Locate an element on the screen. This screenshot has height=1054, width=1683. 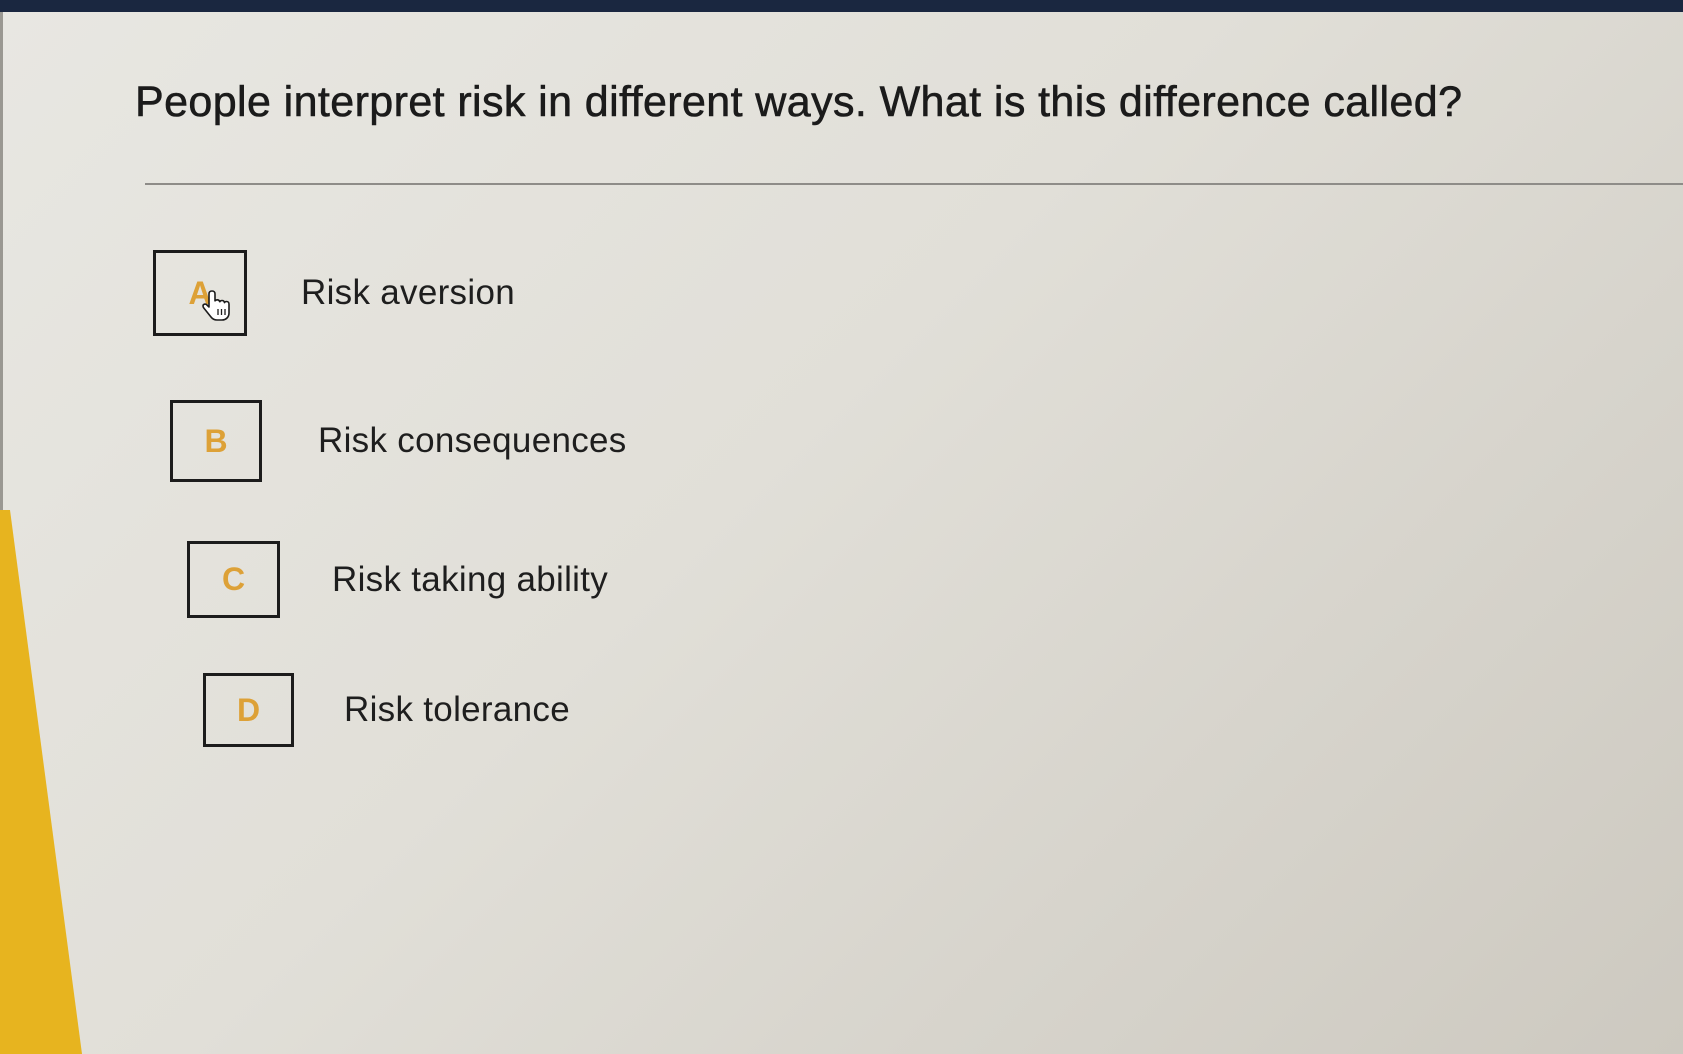
option-a: A Risk aversion is located at coordinates (334, 293).